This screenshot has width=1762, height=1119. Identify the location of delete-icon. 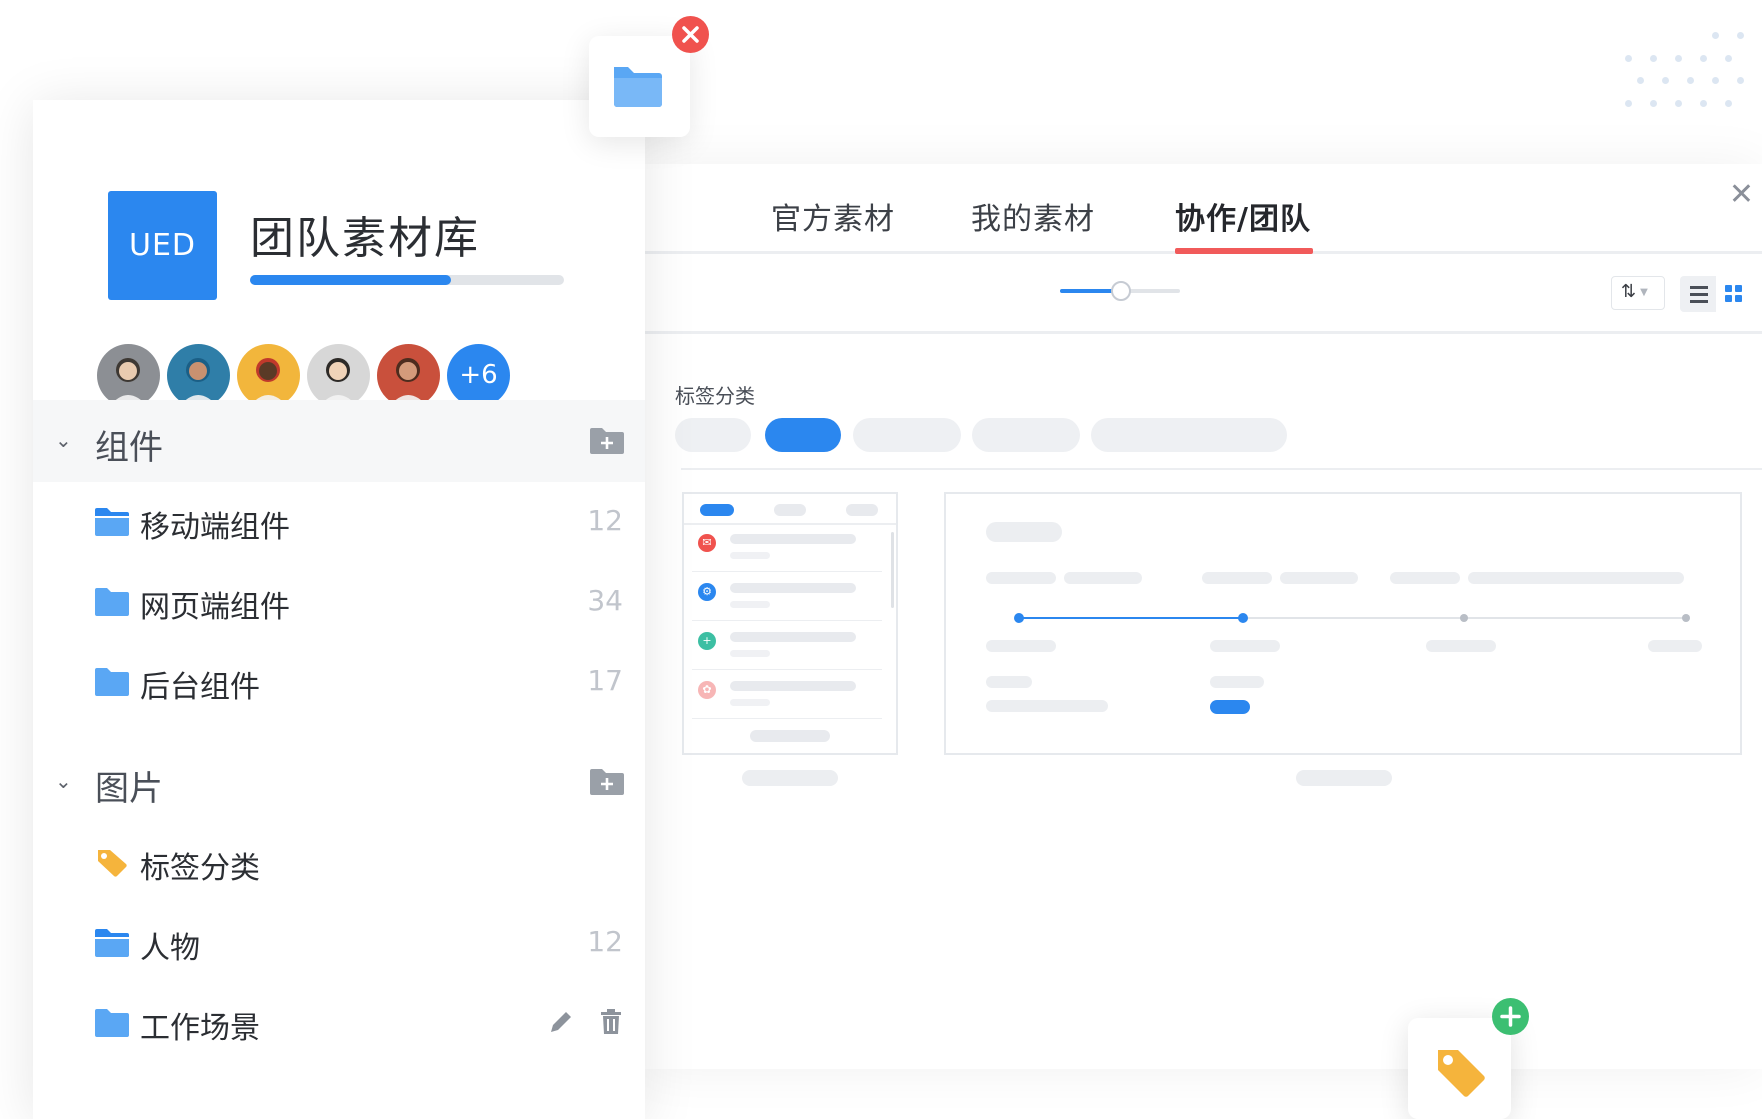
(611, 1022).